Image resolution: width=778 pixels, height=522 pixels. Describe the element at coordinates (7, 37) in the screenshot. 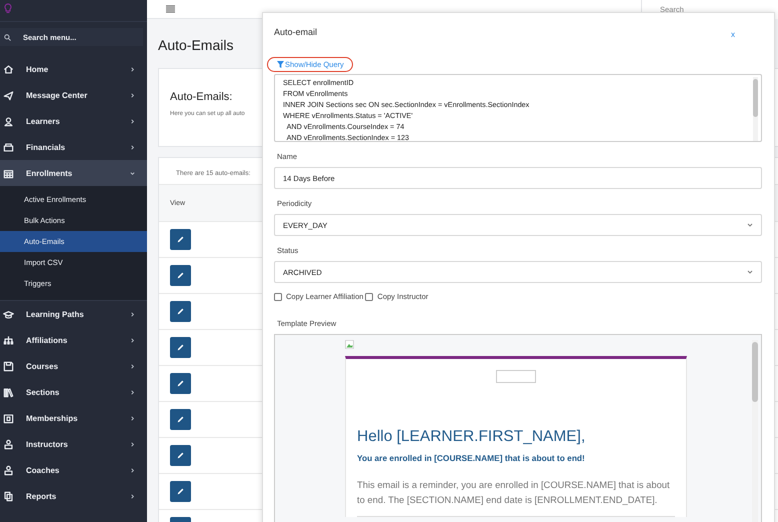

I see `search-icon` at that location.